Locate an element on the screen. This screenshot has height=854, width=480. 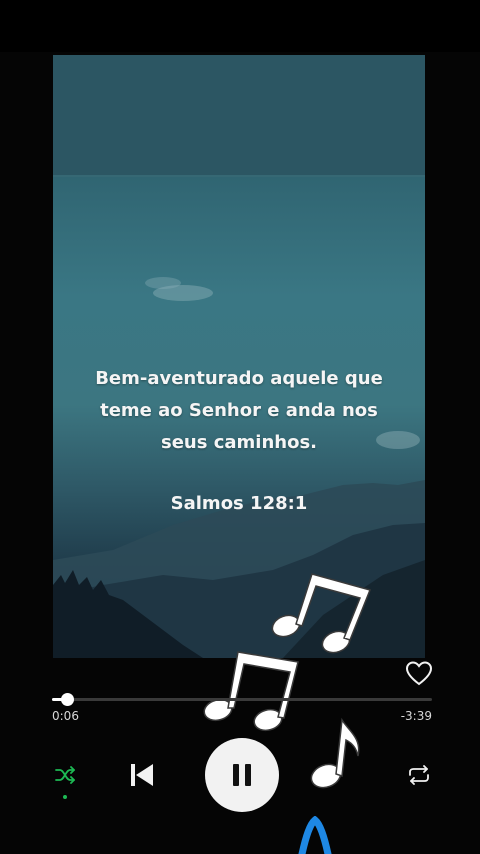
quote-line: Bem-aventurado aquele que is located at coordinates (239, 378).